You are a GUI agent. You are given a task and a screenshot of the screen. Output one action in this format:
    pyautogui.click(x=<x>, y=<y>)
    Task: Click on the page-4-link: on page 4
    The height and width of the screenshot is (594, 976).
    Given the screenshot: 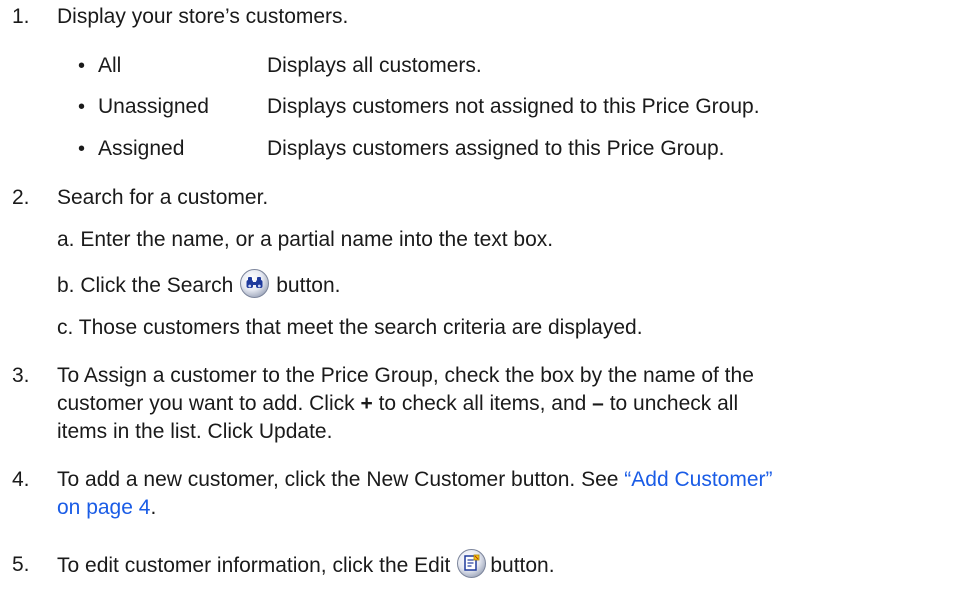 What is the action you would take?
    pyautogui.click(x=103, y=507)
    